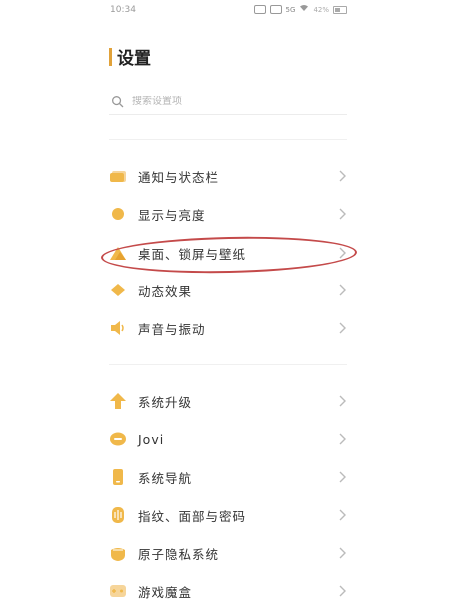 The height and width of the screenshot is (606, 457). What do you see at coordinates (118, 253) in the screenshot?
I see `wallpaper-icon` at bounding box center [118, 253].